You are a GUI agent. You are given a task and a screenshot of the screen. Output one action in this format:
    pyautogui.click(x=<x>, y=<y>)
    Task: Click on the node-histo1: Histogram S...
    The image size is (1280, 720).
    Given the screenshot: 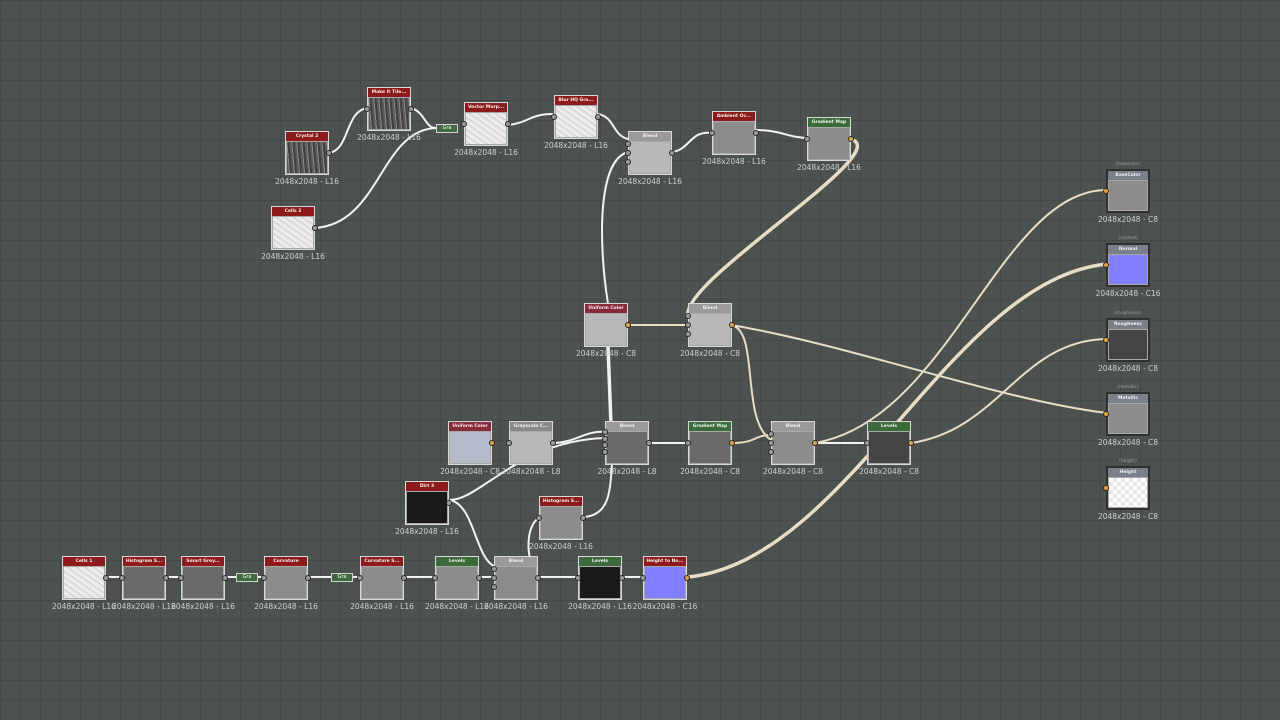 What is the action you would take?
    pyautogui.click(x=144, y=578)
    